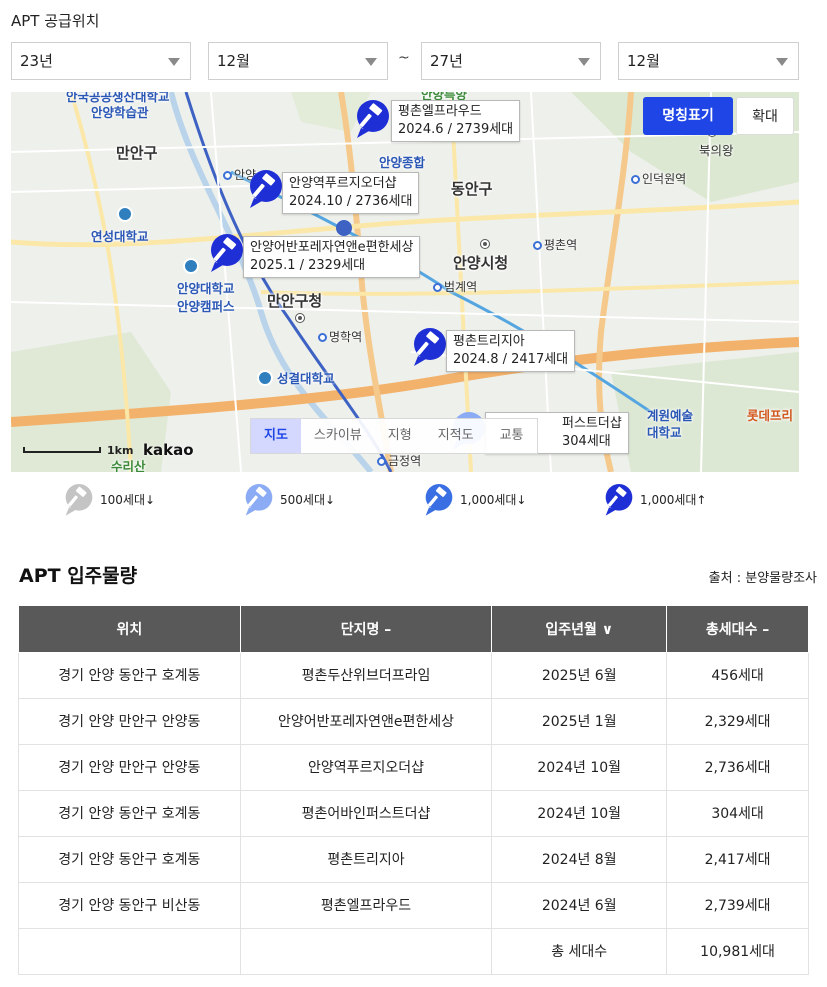 Image resolution: width=827 pixels, height=987 pixels. Describe the element at coordinates (658, 178) in the screenshot. I see `station-indeogwon: 인덕원역` at that location.